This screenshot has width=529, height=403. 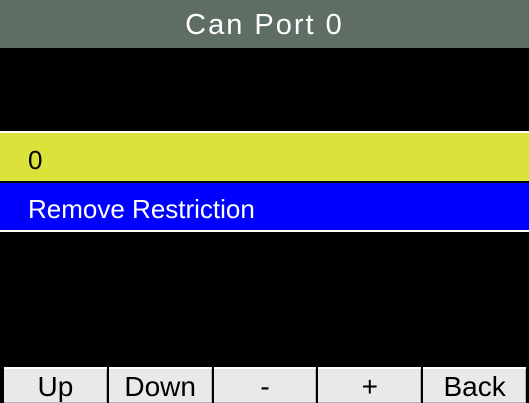 I want to click on minus-button: -, so click(x=265, y=385).